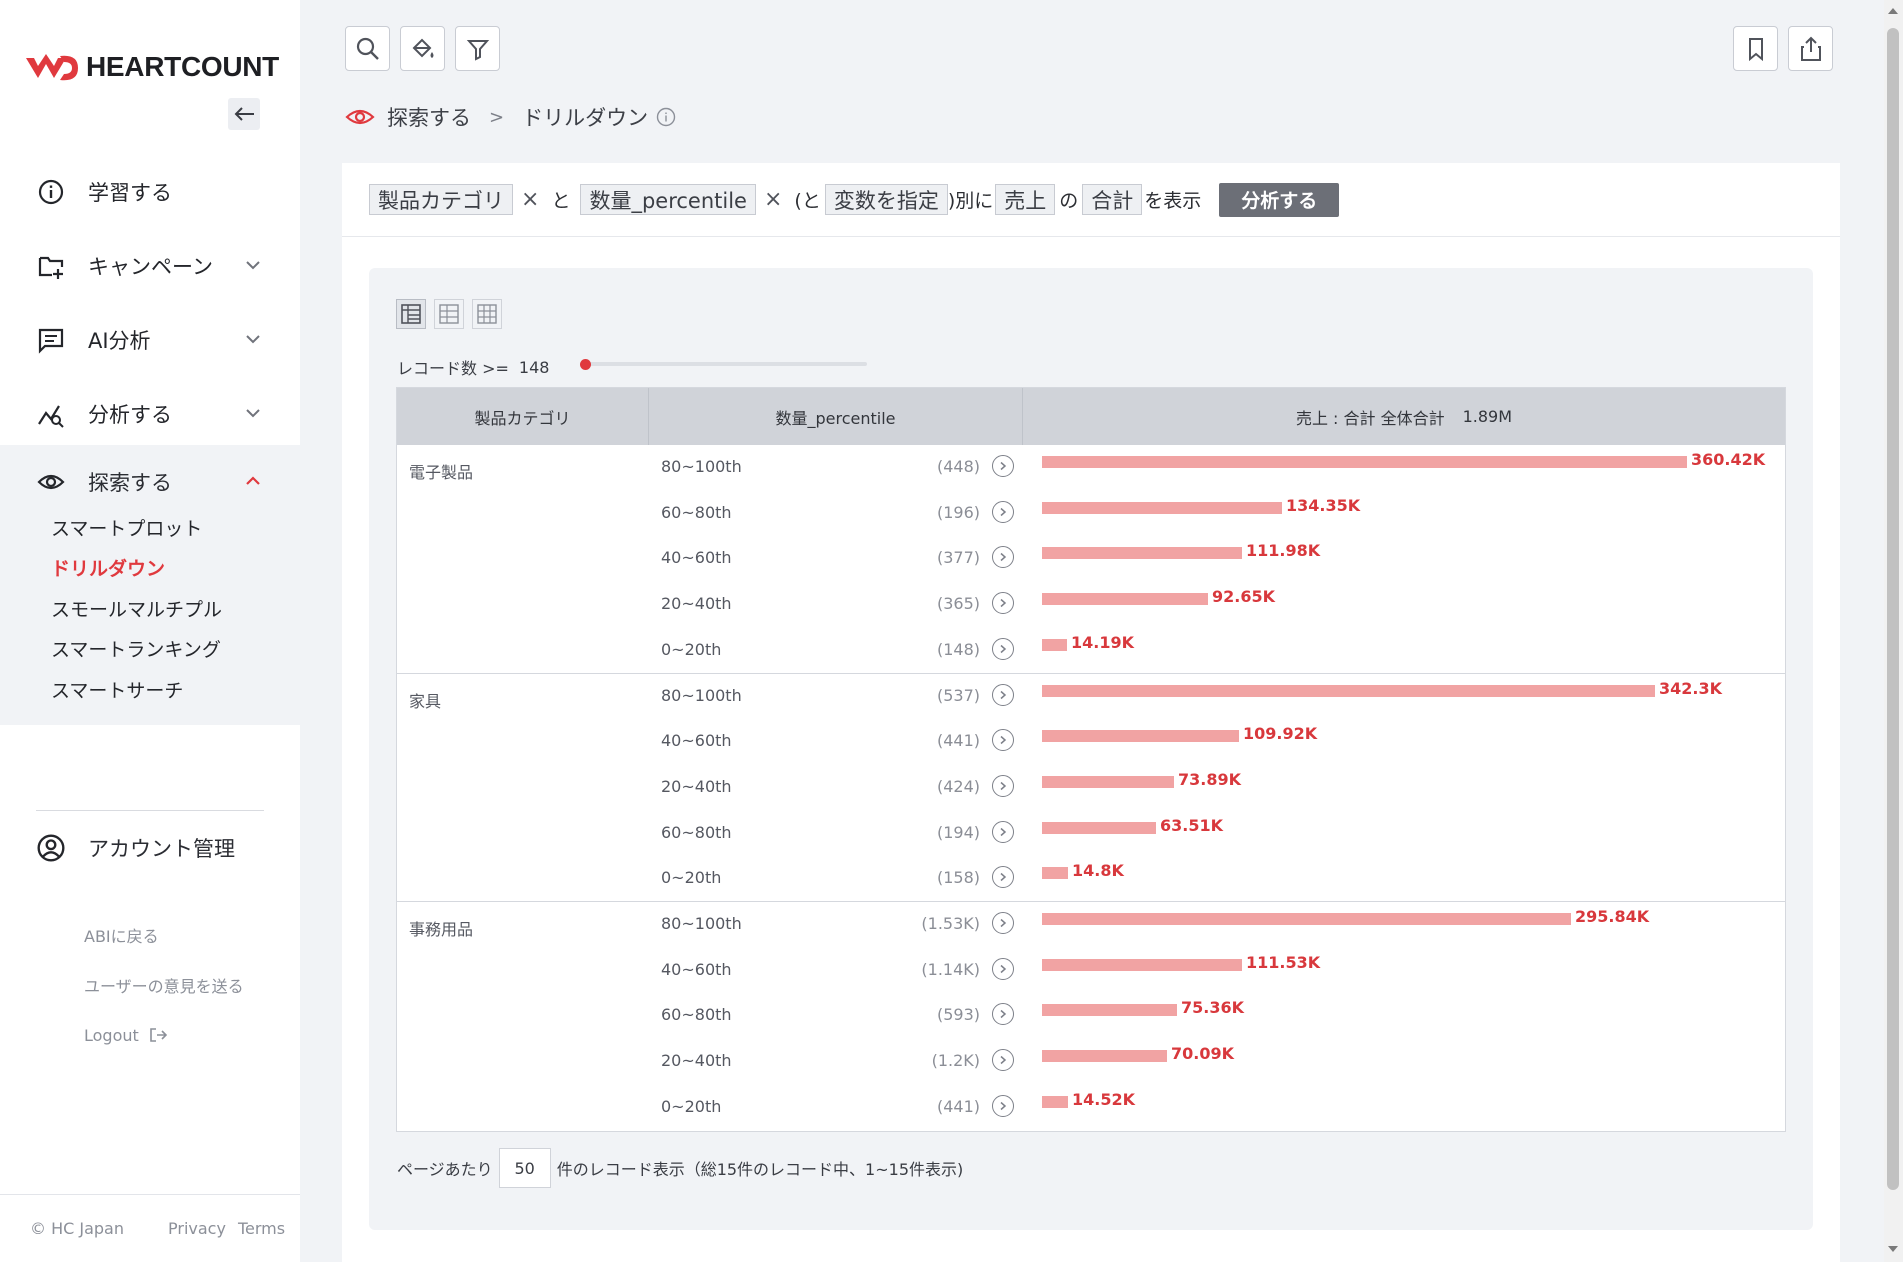 The image size is (1903, 1262). What do you see at coordinates (958, 695) in the screenshot?
I see `record-count-cell: (537)` at bounding box center [958, 695].